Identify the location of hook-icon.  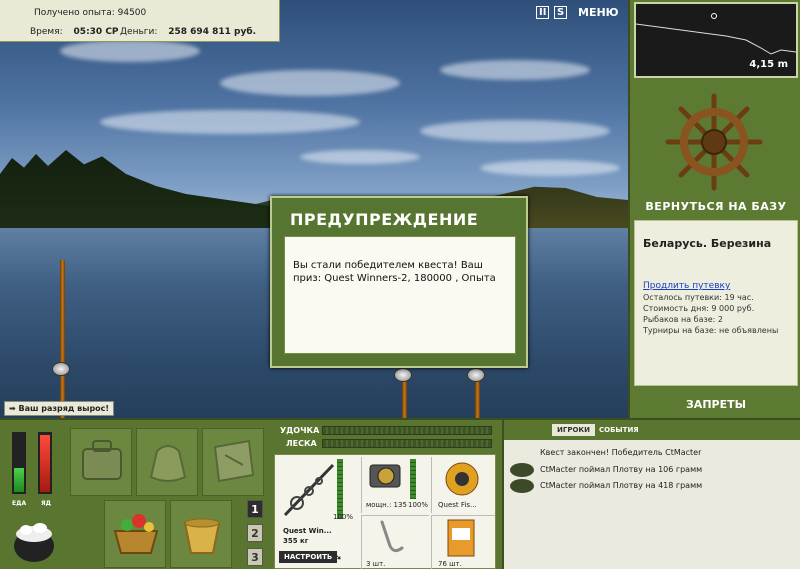
(392, 536).